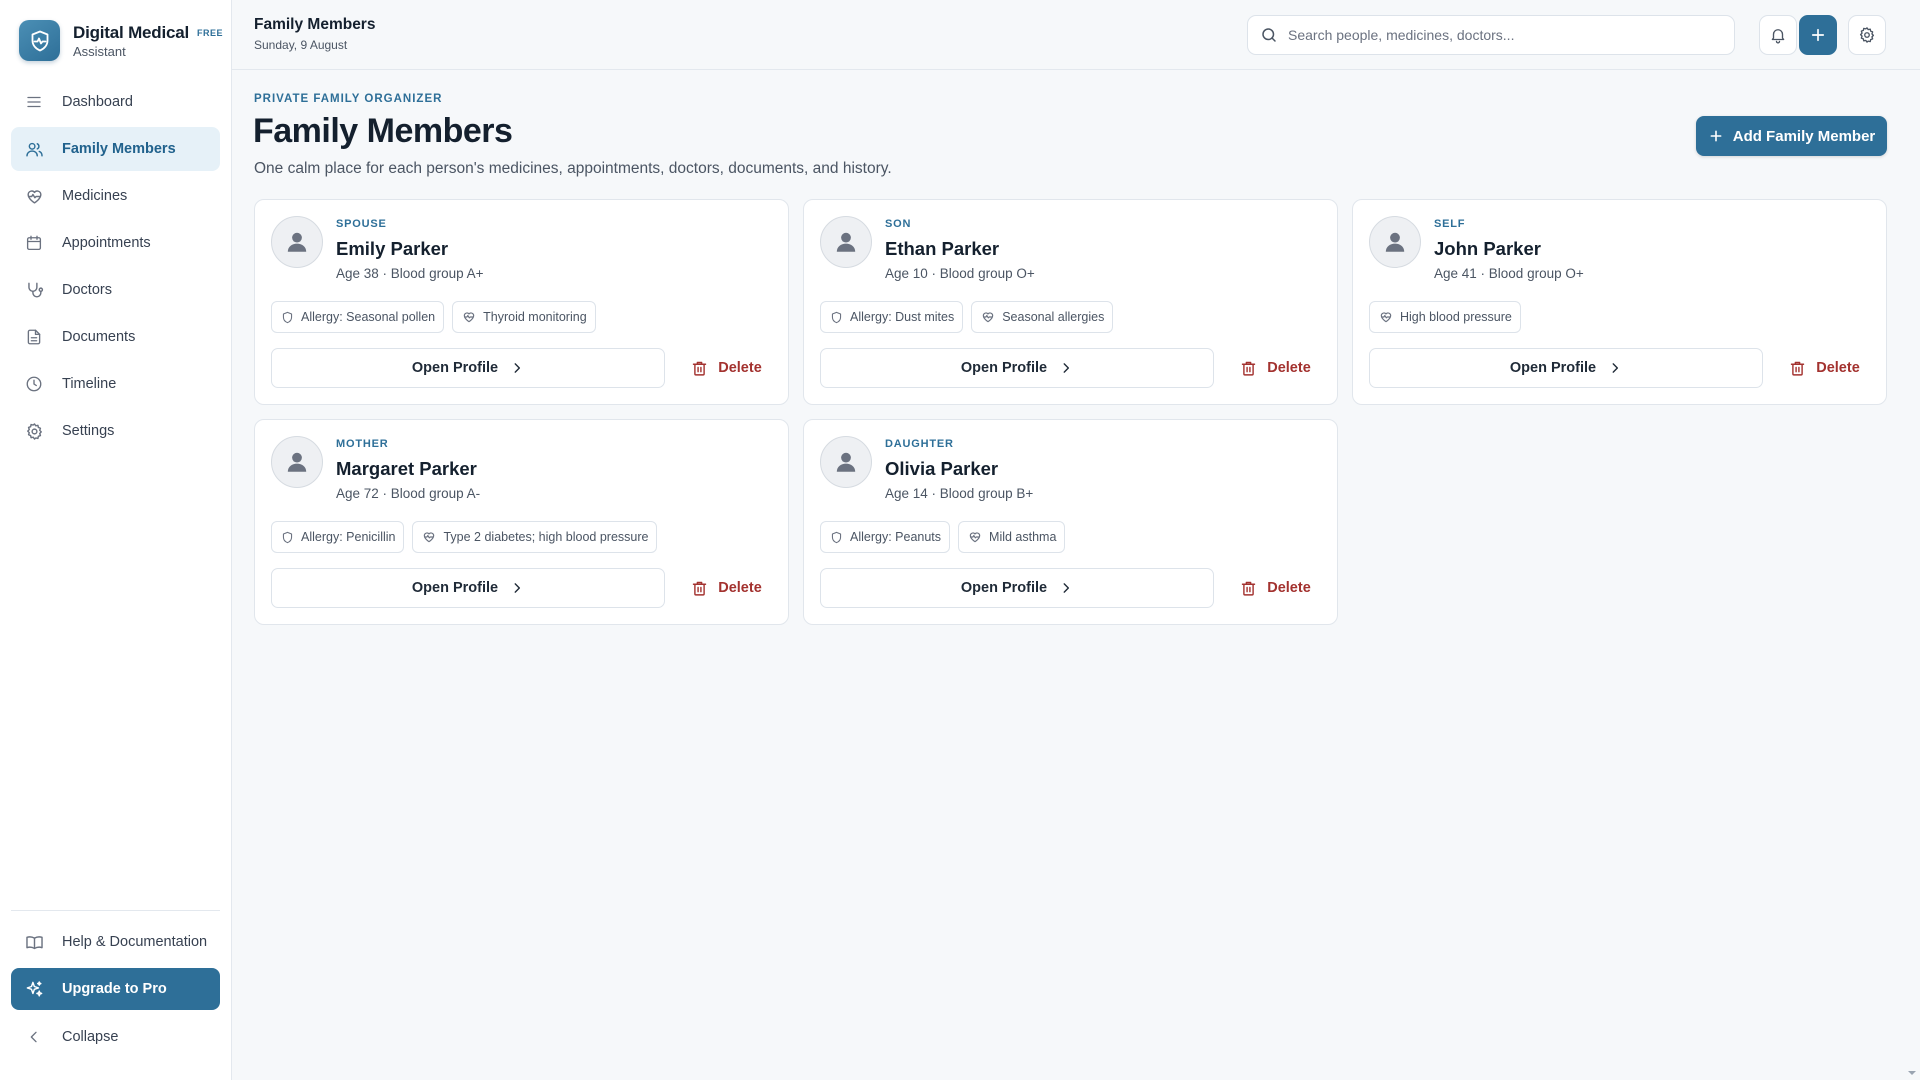 The height and width of the screenshot is (1080, 1920). I want to click on sidebar-item-family-members: Family Members, so click(115, 149).